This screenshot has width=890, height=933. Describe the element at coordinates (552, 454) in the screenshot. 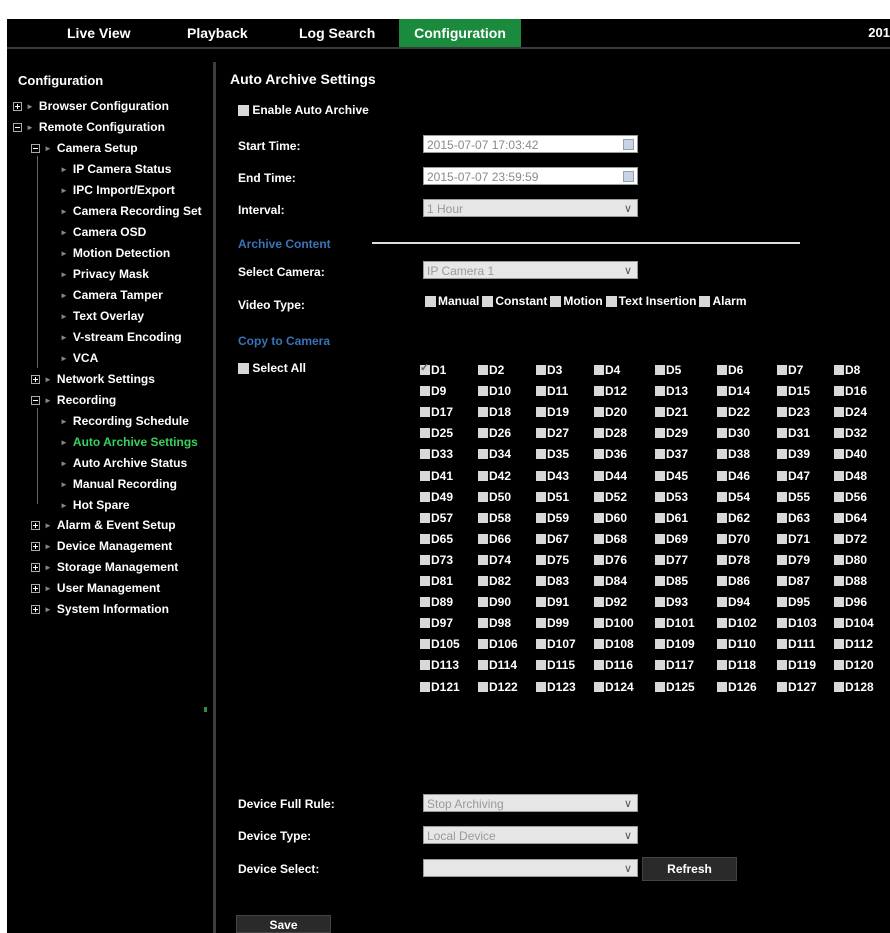

I see `camera-checkbox-d35: D35` at that location.